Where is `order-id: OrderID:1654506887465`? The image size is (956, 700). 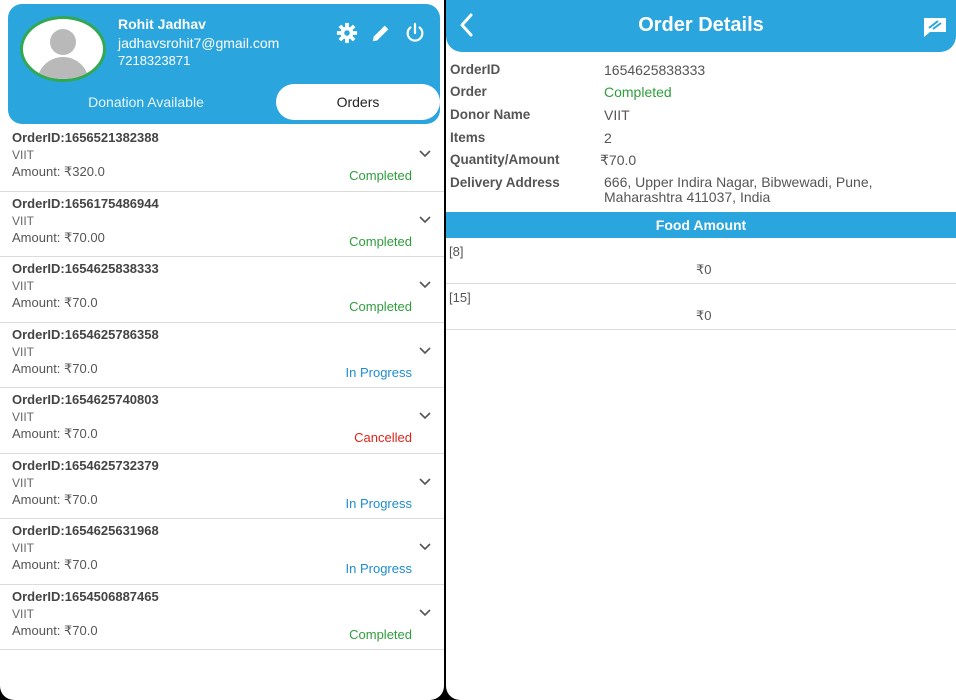 order-id: OrderID:1654506887465 is located at coordinates (85, 596).